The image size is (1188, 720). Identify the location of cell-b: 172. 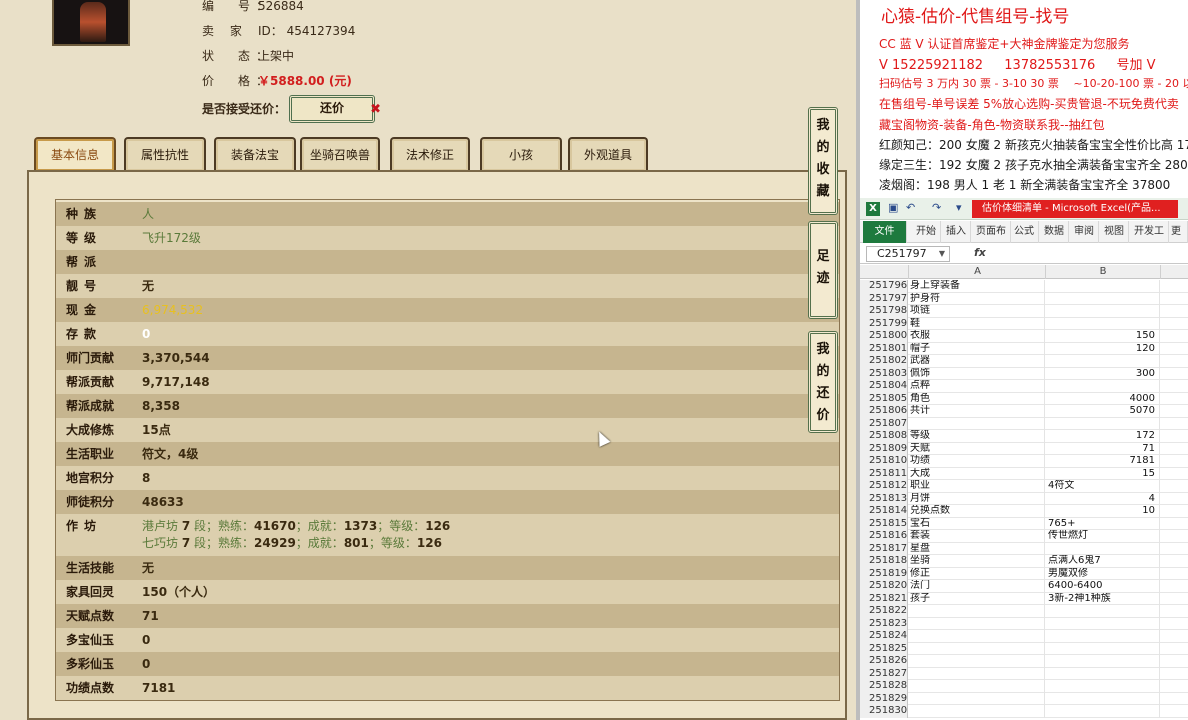
(1103, 436).